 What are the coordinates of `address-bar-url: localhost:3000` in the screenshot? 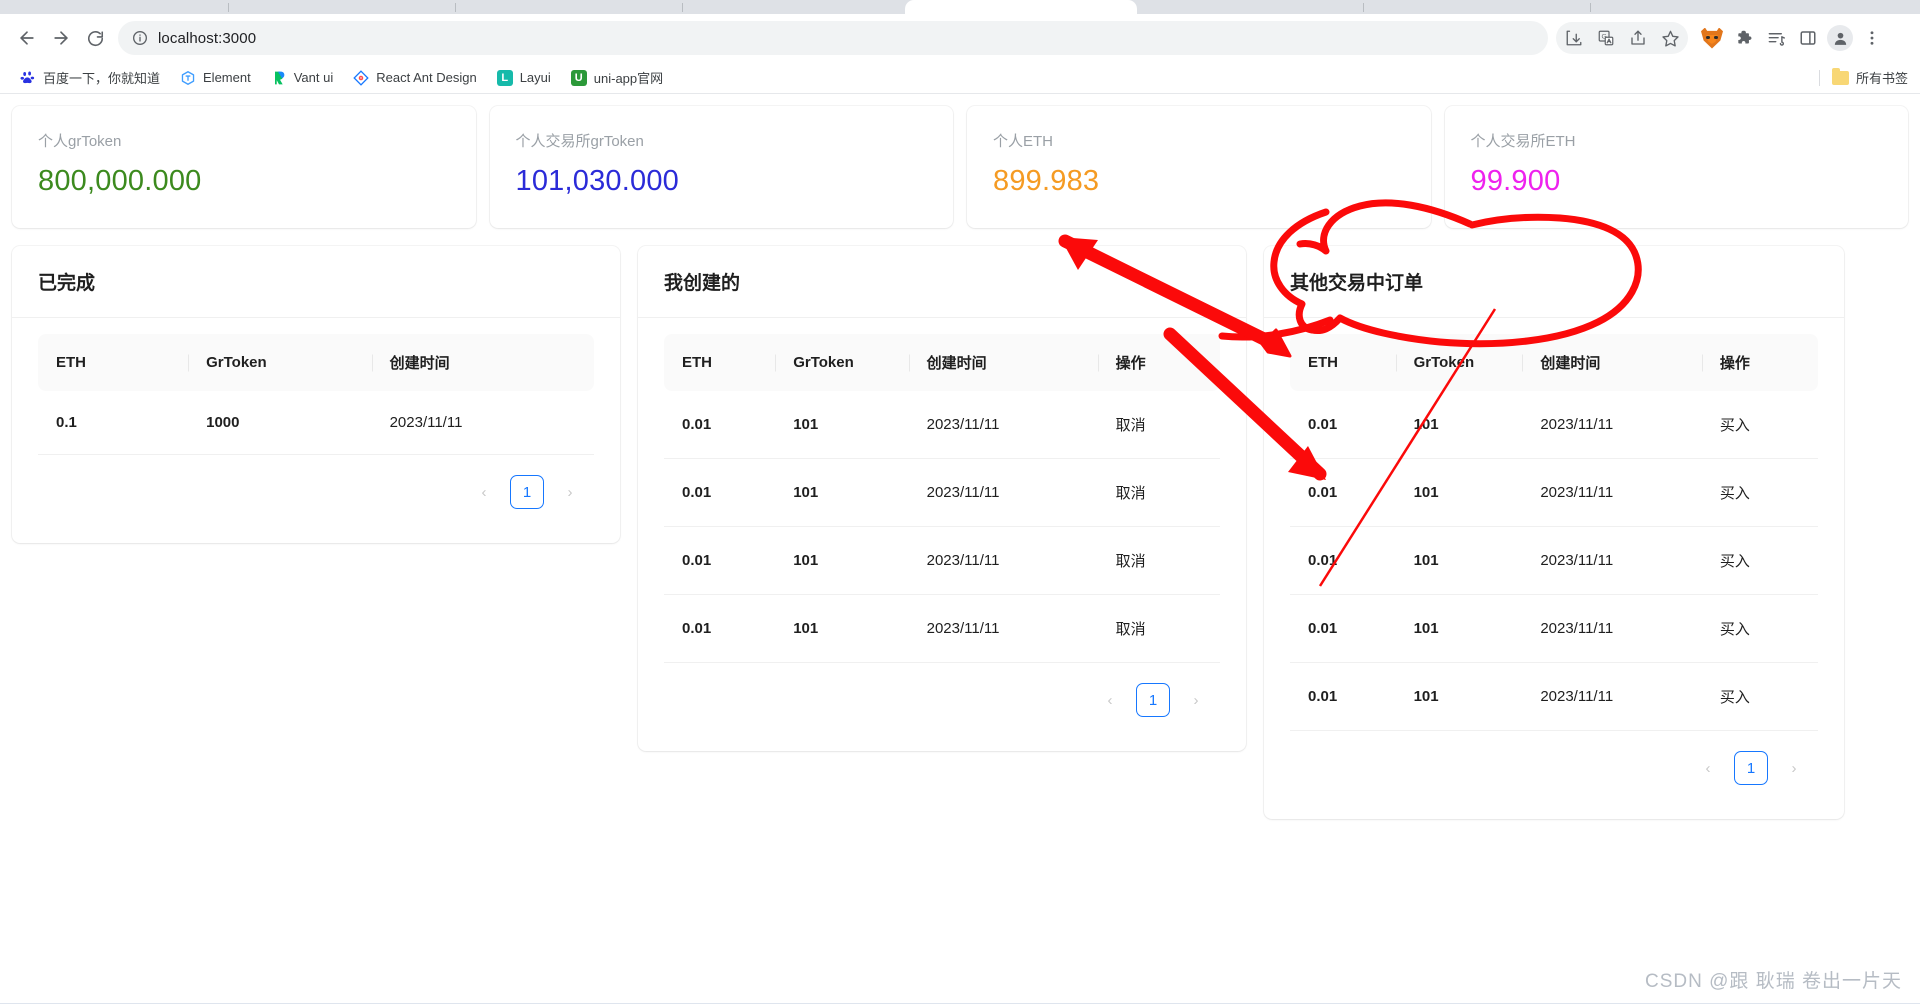 It's located at (207, 38).